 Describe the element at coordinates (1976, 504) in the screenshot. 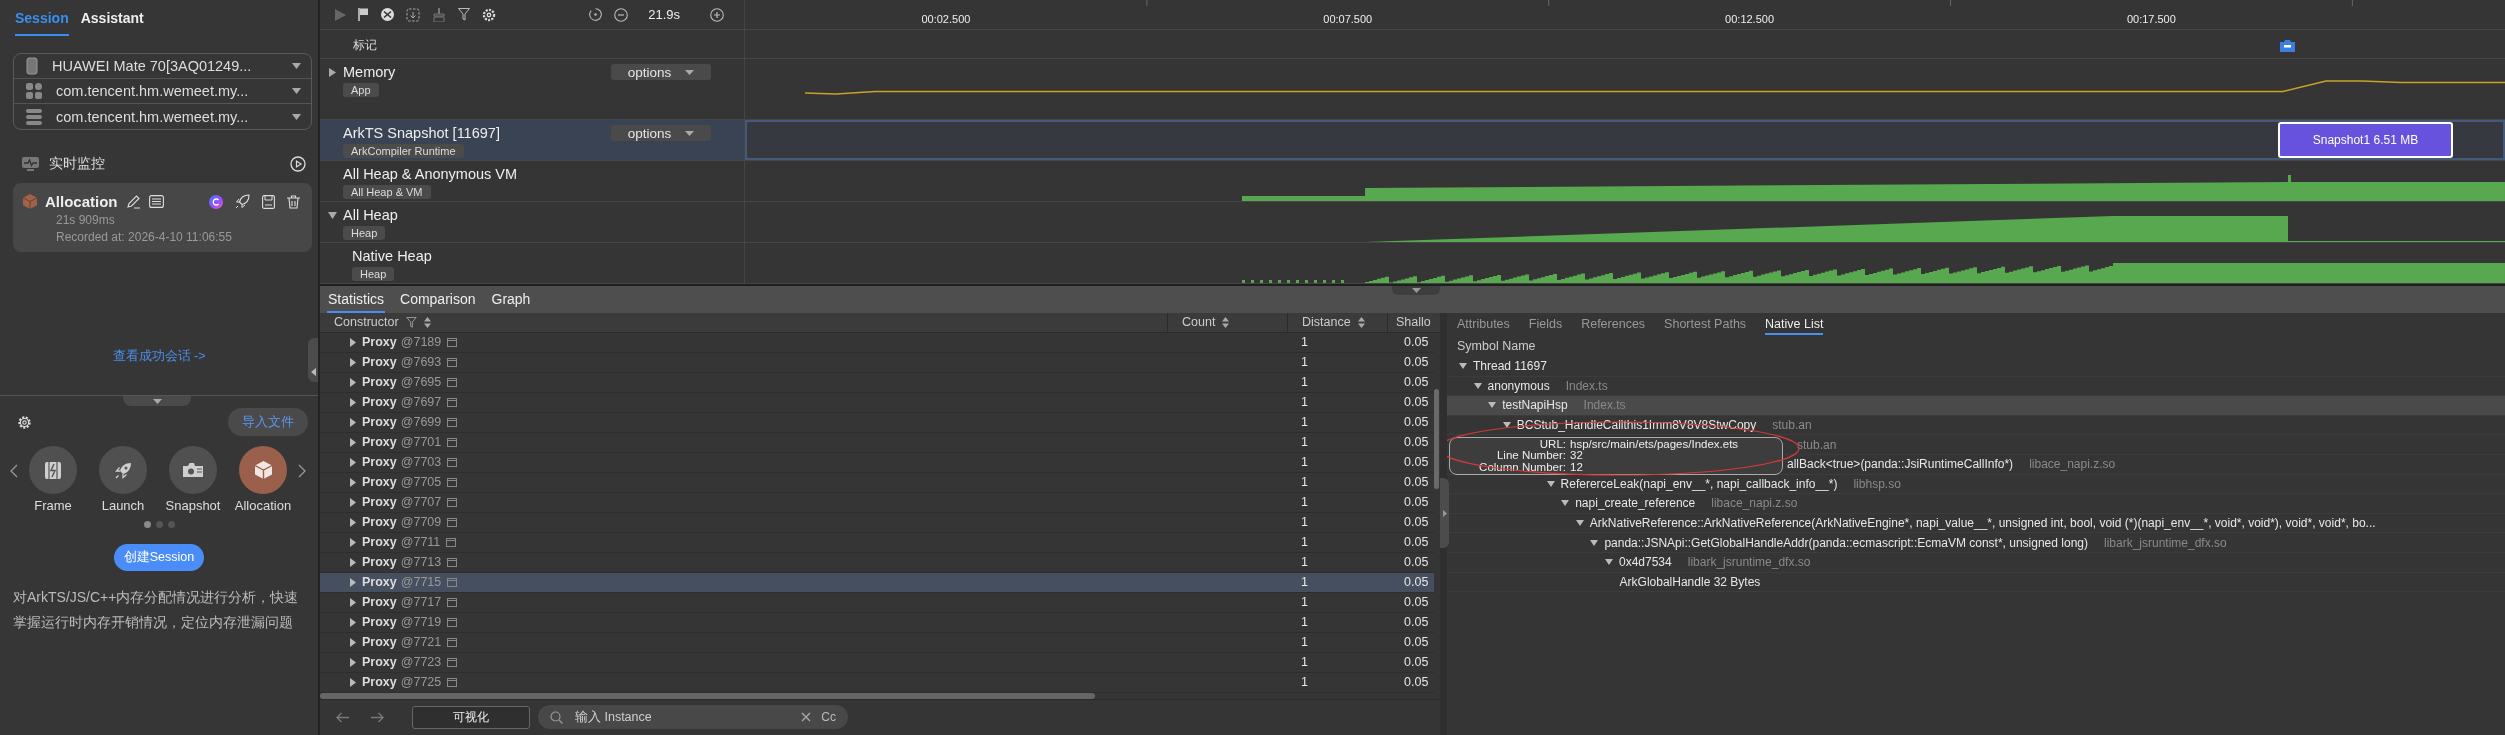

I see `tree-row: napi_create_reference libace_napi.z.so` at that location.